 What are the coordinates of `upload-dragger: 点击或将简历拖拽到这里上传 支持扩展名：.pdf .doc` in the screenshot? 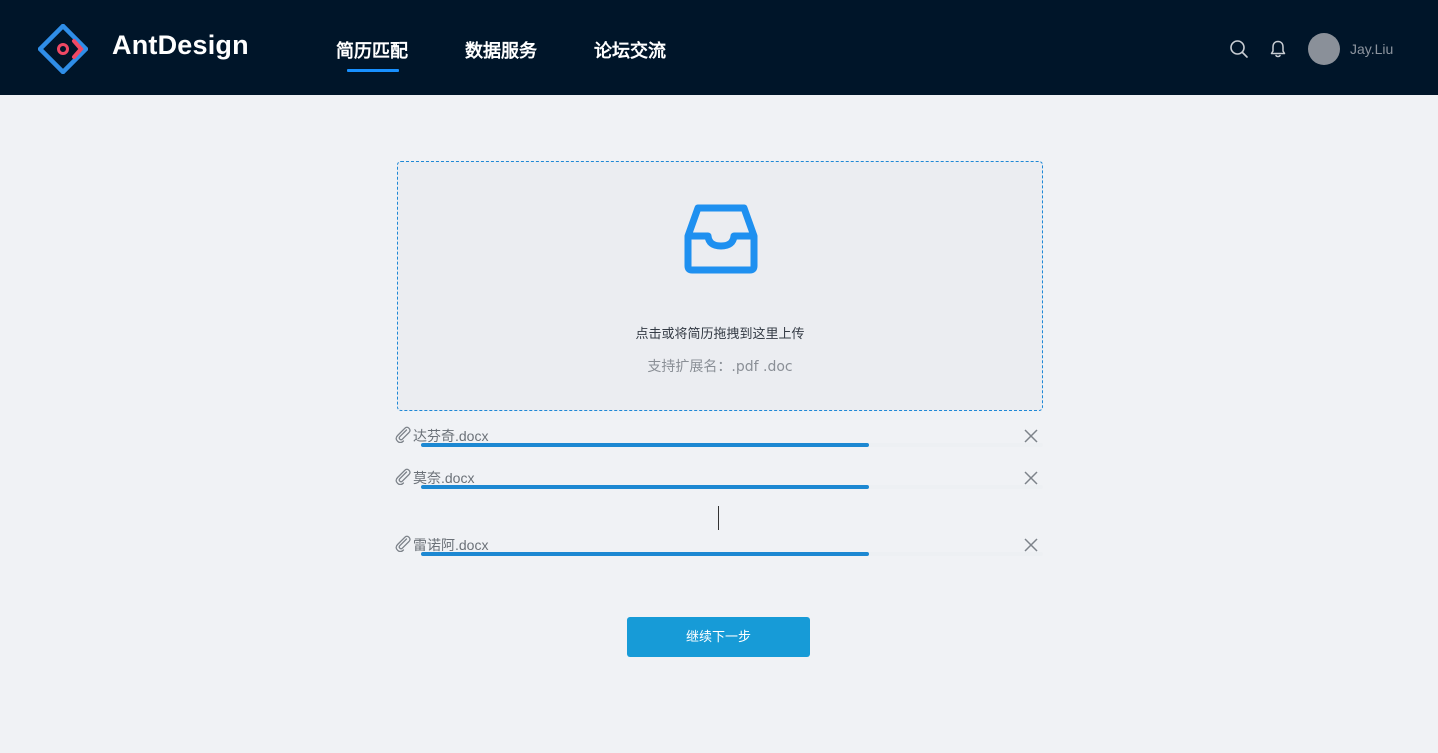 It's located at (720, 286).